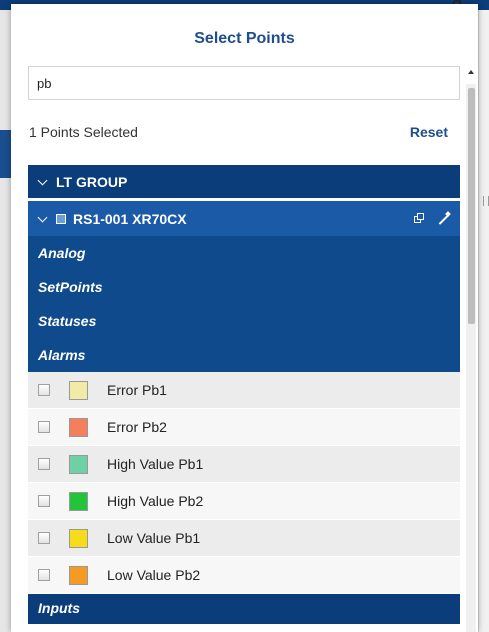  What do you see at coordinates (154, 575) in the screenshot?
I see `point-label: Low Value Pb2` at bounding box center [154, 575].